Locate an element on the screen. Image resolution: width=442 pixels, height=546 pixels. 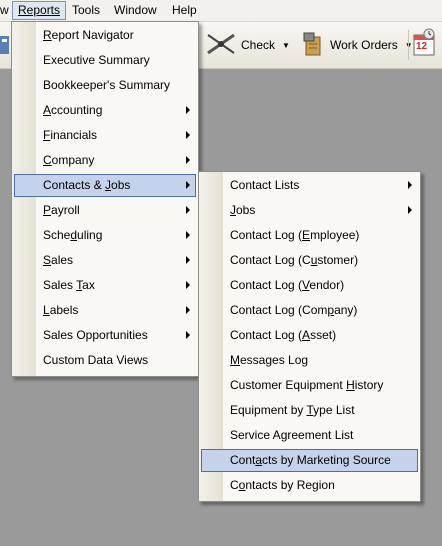
menu-item-report-navigator: Report Navigator is located at coordinates (105, 35).